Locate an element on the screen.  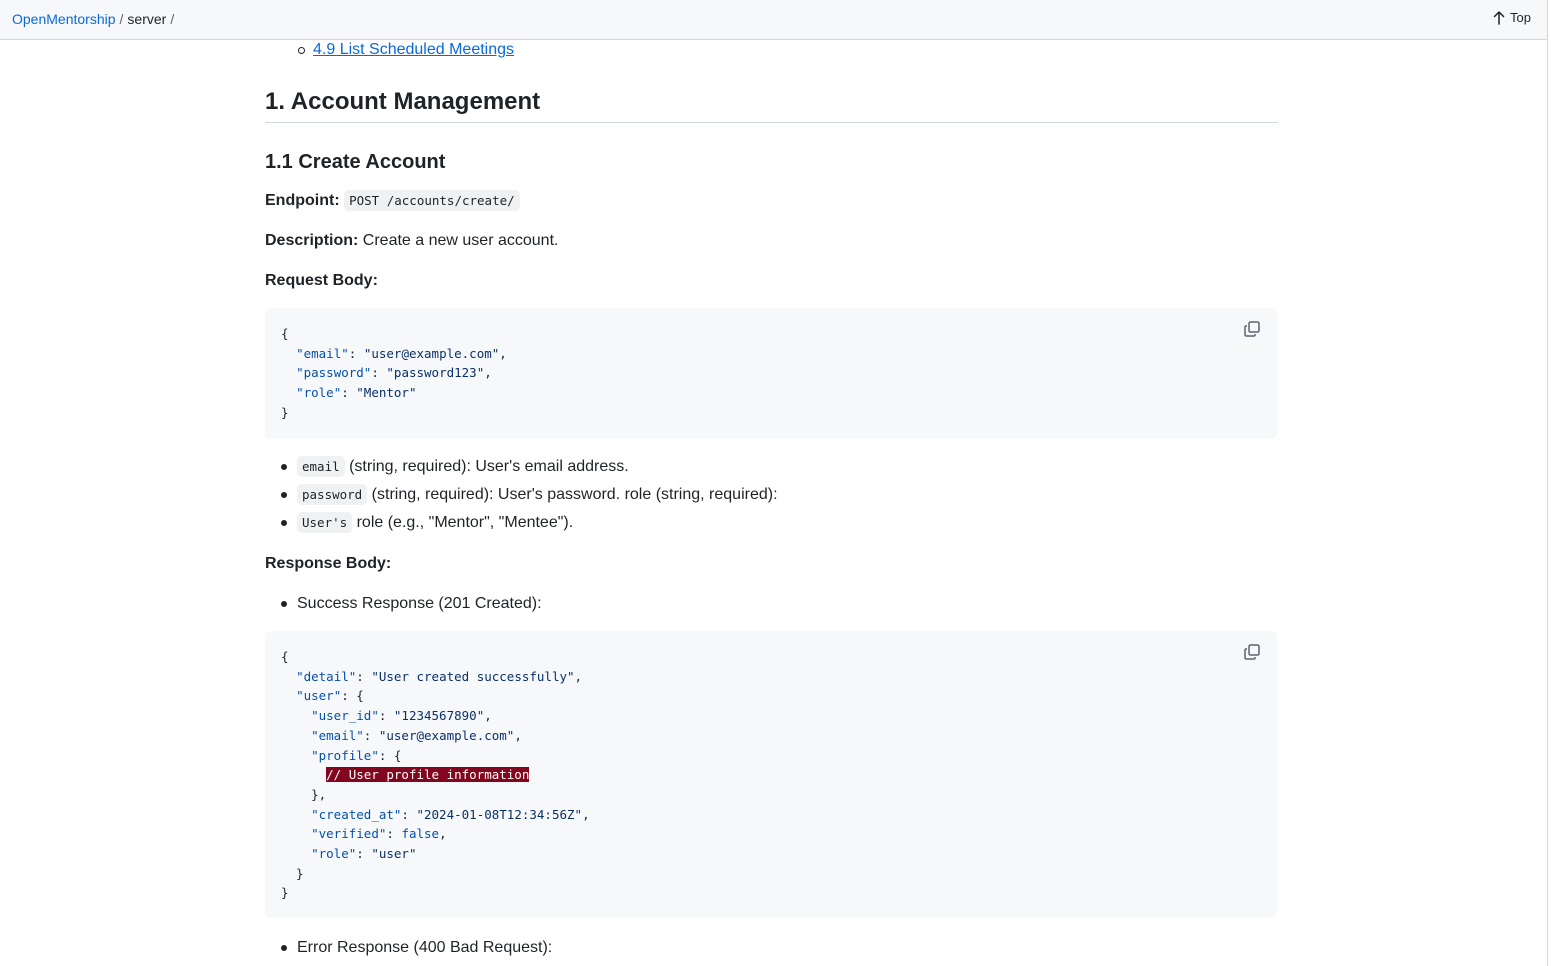
sticky-header: OpenMentorship / server / Top is located at coordinates (773, 20).